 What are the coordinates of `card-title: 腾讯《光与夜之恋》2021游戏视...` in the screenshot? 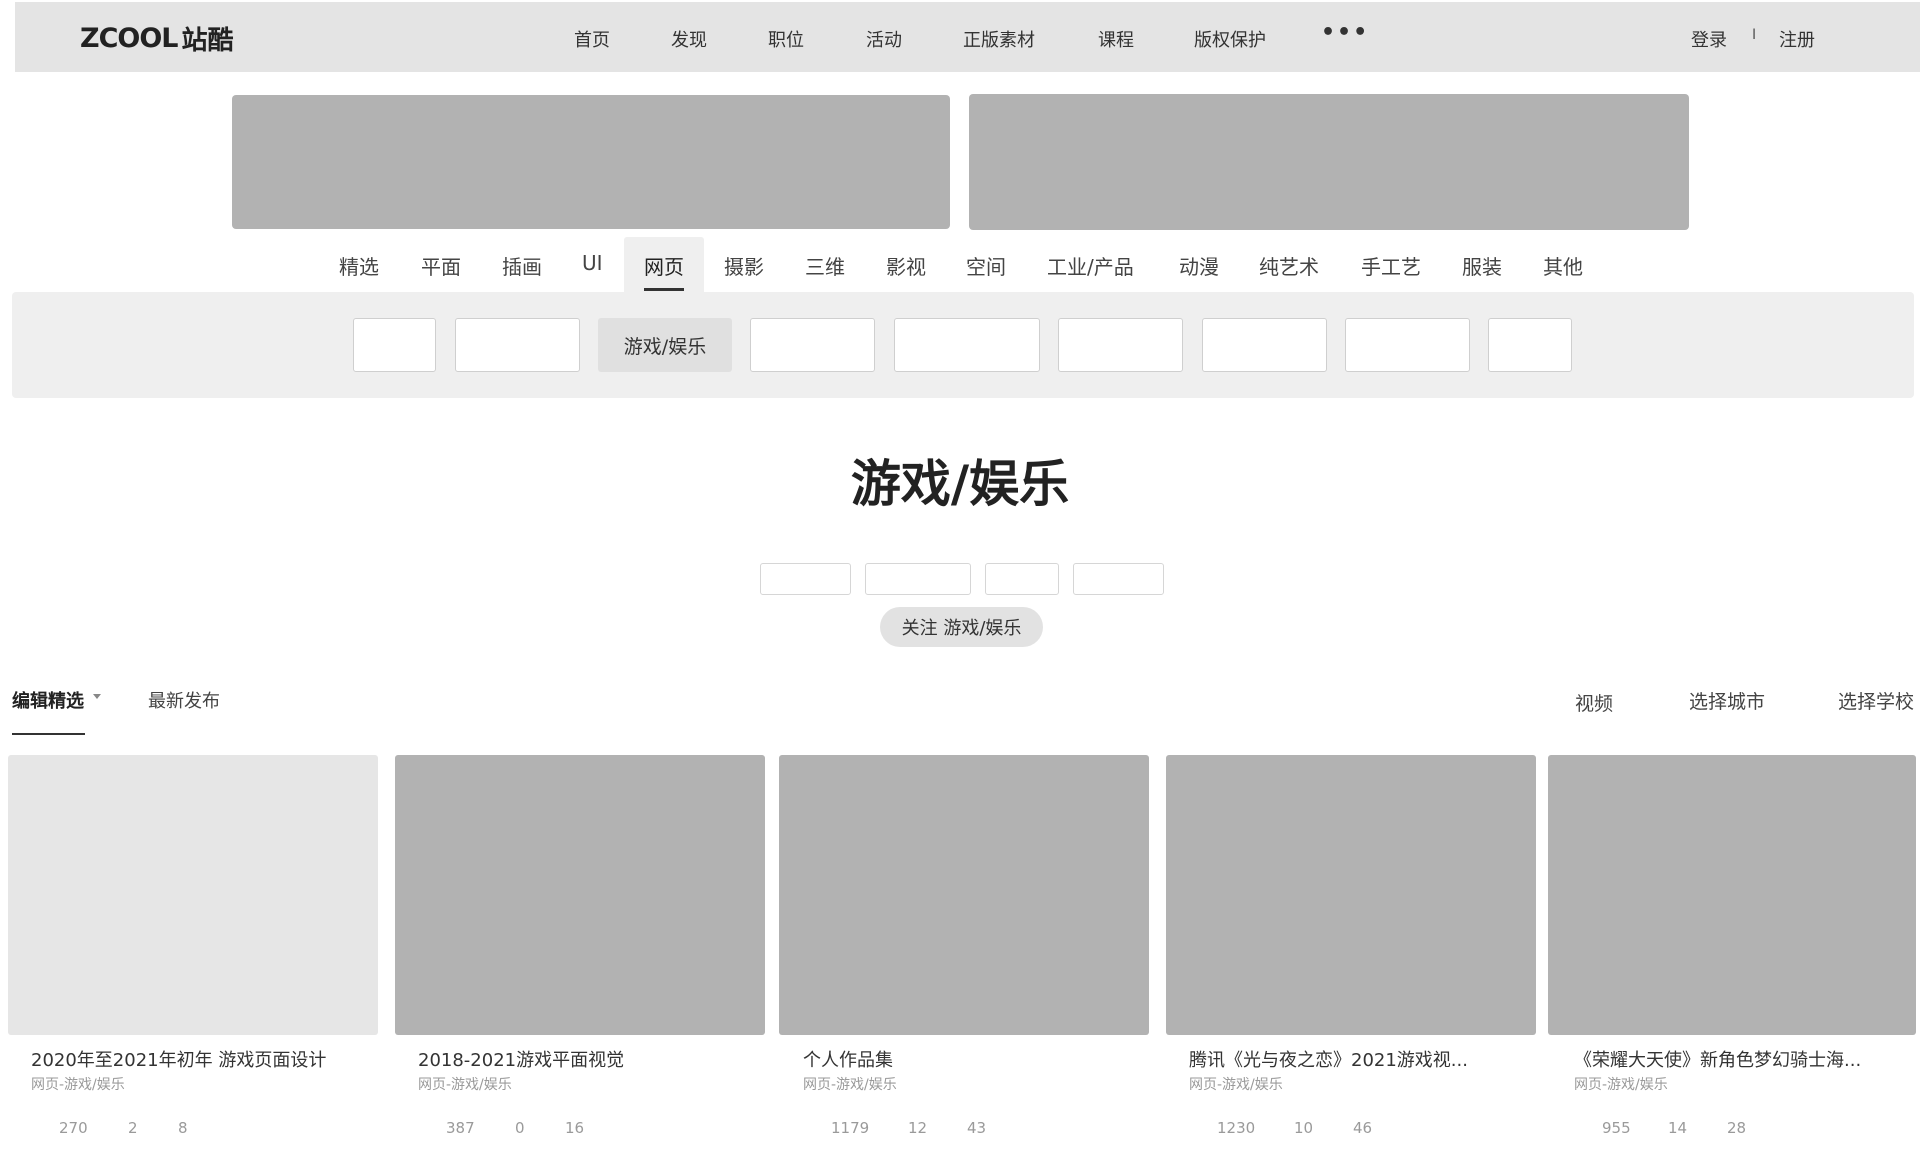 It's located at (1328, 1059).